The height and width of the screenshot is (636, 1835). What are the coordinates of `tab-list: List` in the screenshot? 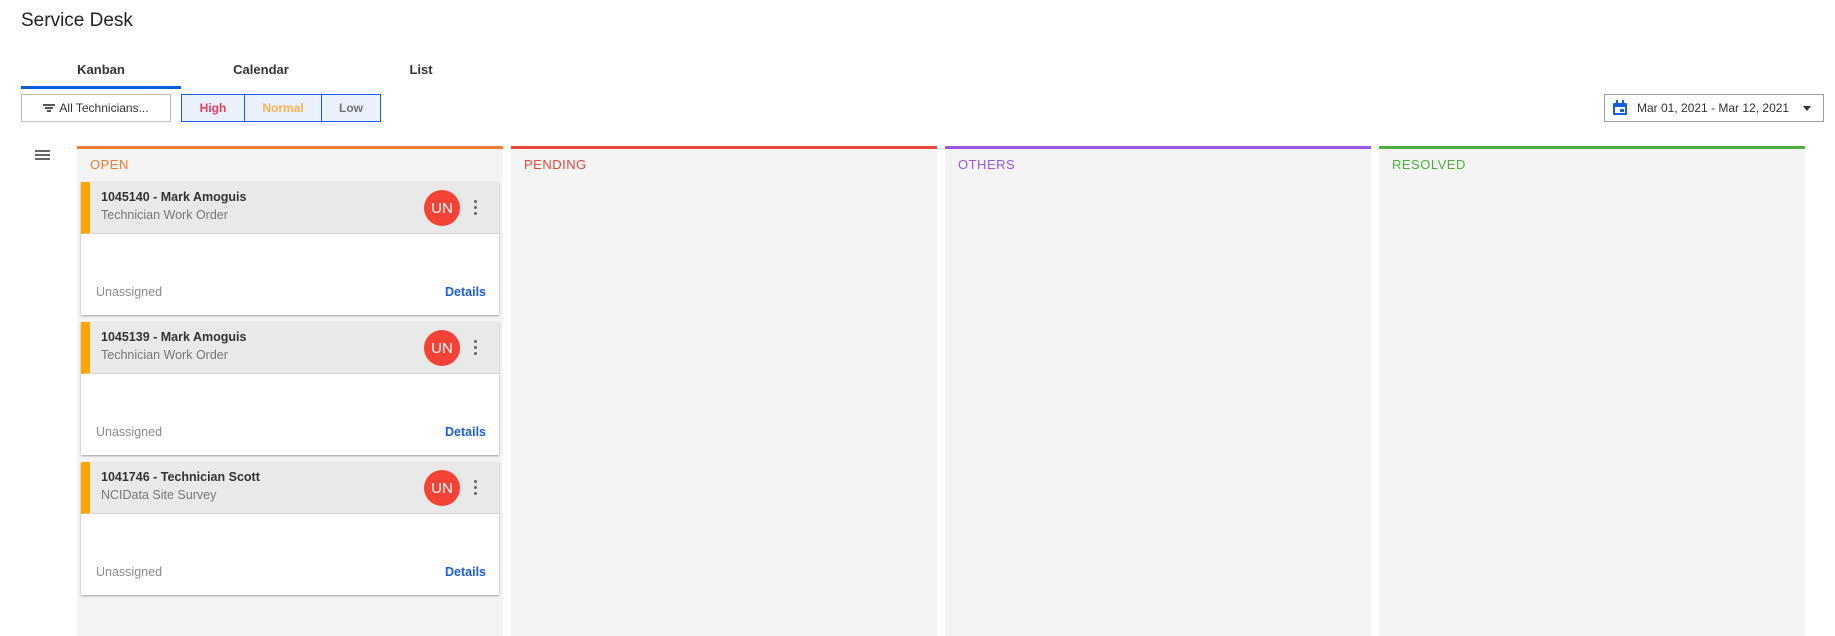 It's located at (421, 72).